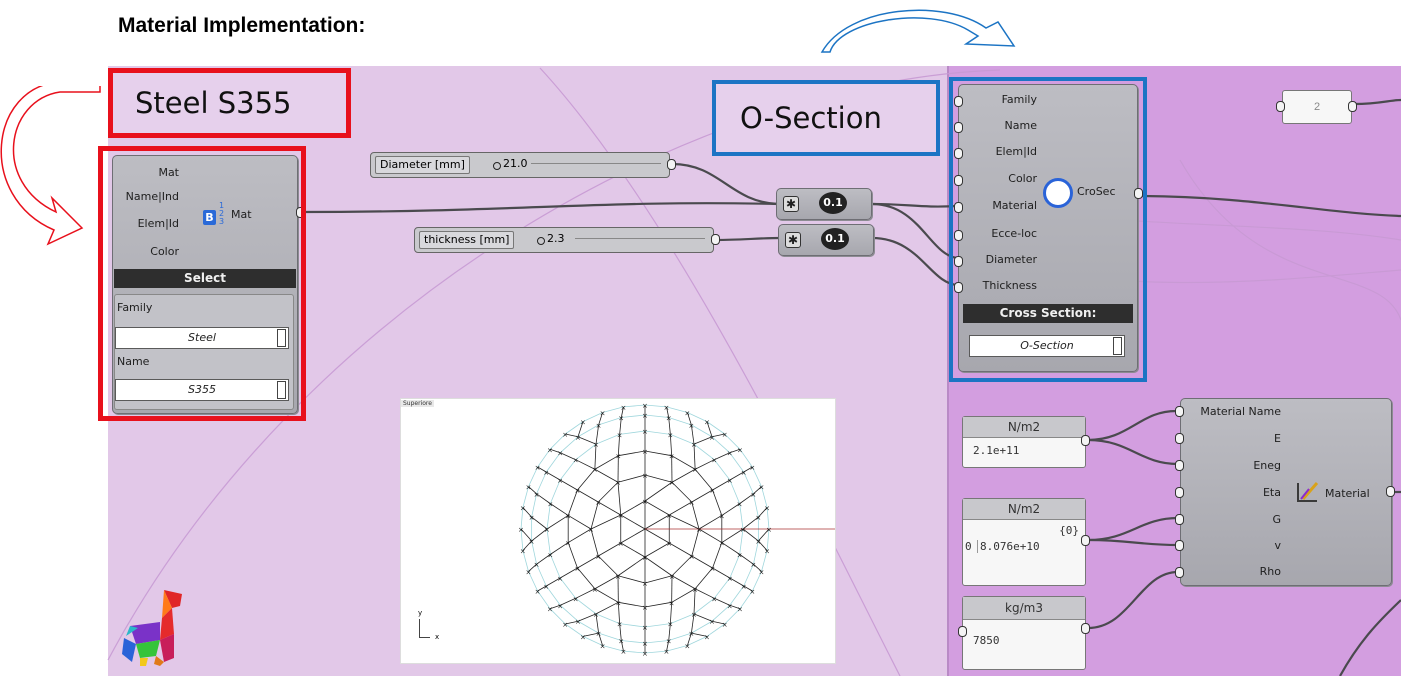  Describe the element at coordinates (826, 118) in the screenshot. I see `section-callout: O-Section` at that location.